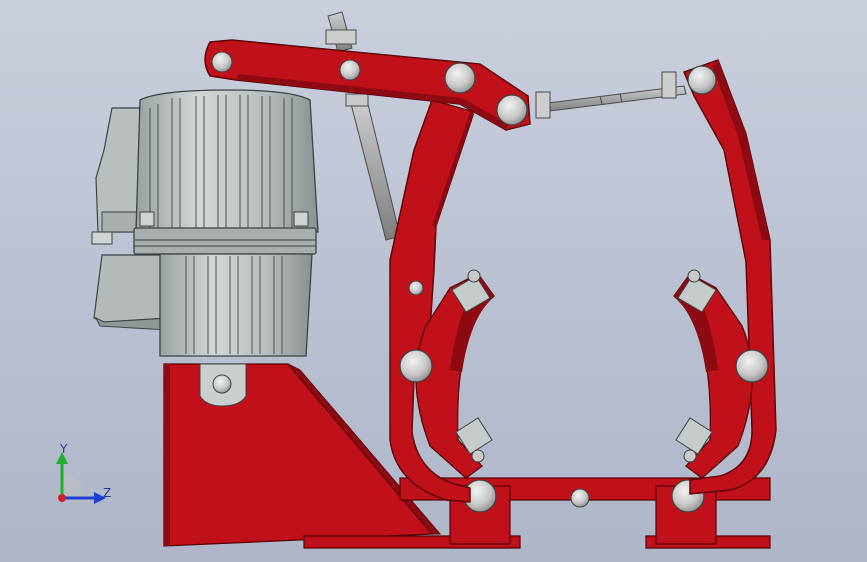  I want to click on right-arm-top-pin, so click(702, 80).